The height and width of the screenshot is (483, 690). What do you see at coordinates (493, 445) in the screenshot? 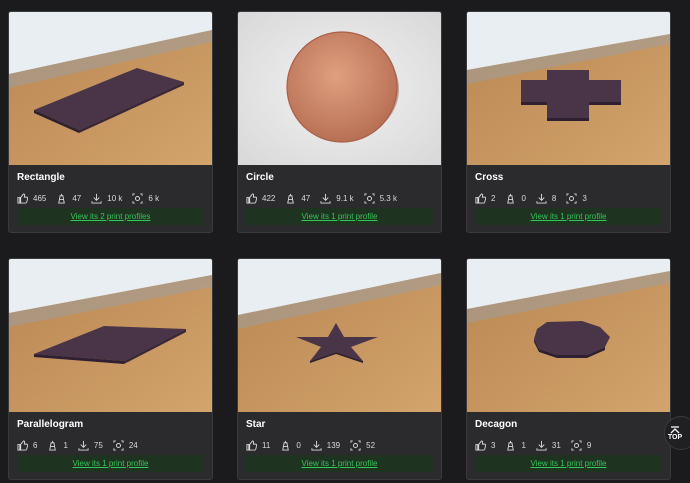
I see `likes-count: 3` at bounding box center [493, 445].